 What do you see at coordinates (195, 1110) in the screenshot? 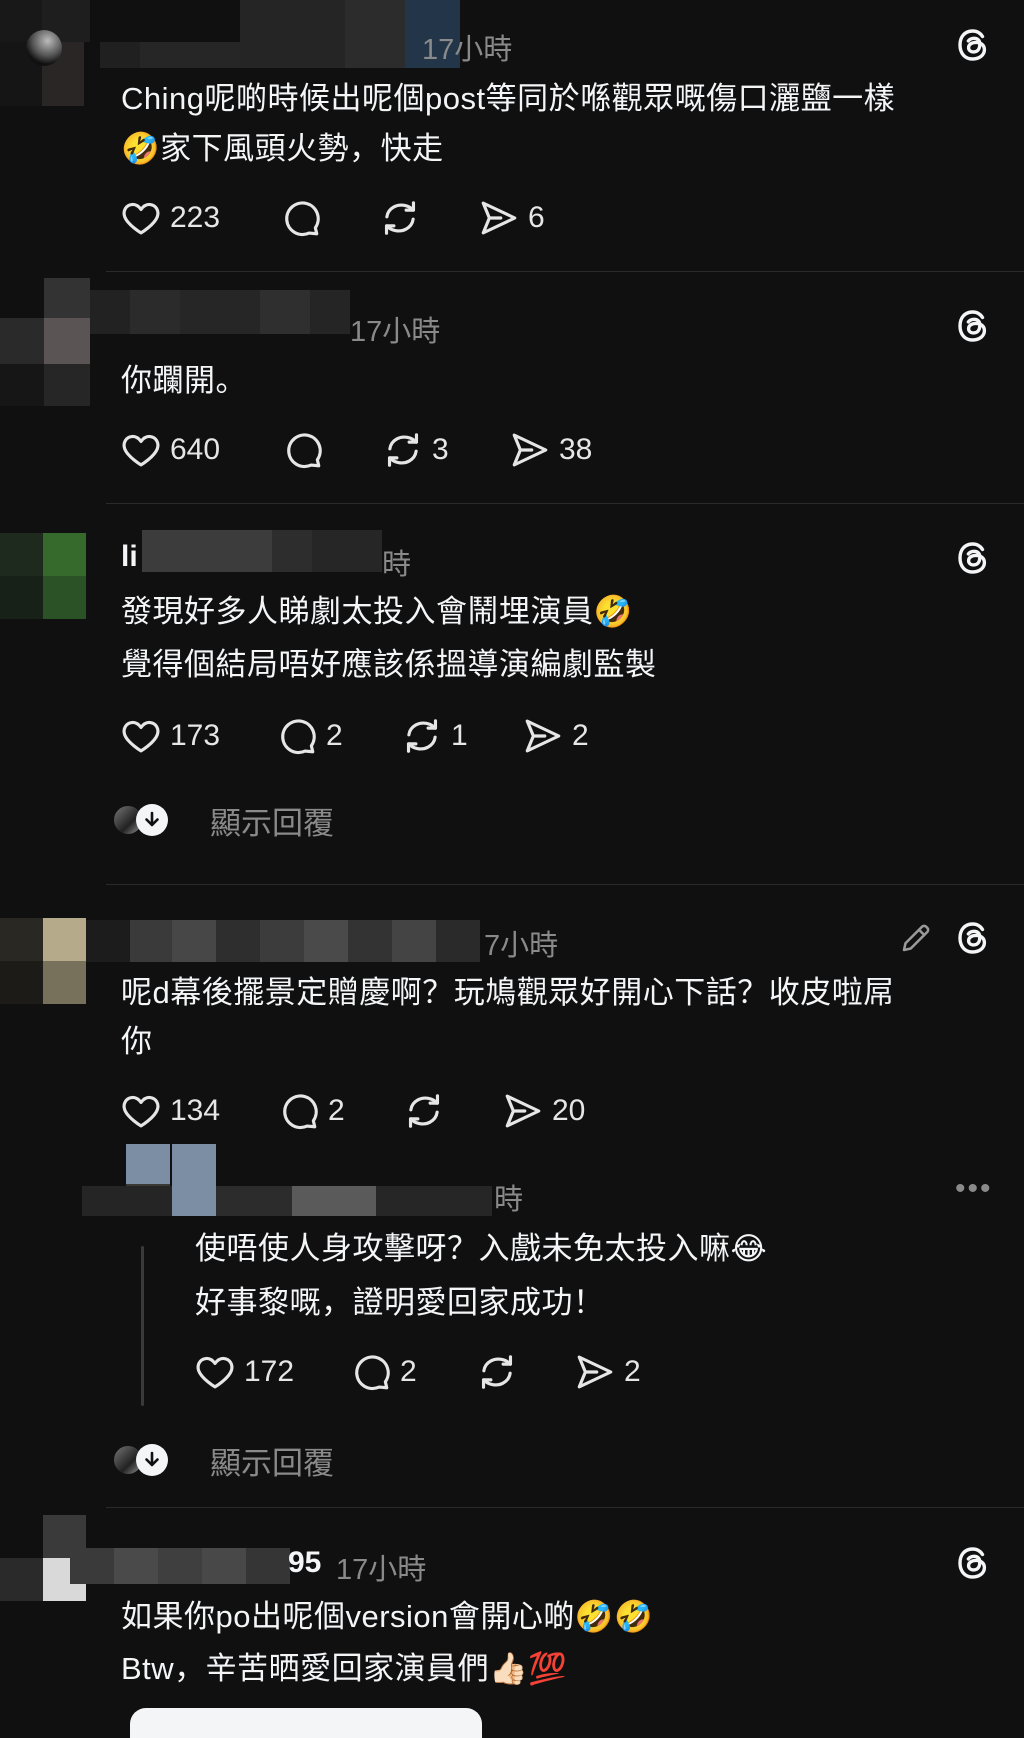
I see `like-count: 134` at bounding box center [195, 1110].